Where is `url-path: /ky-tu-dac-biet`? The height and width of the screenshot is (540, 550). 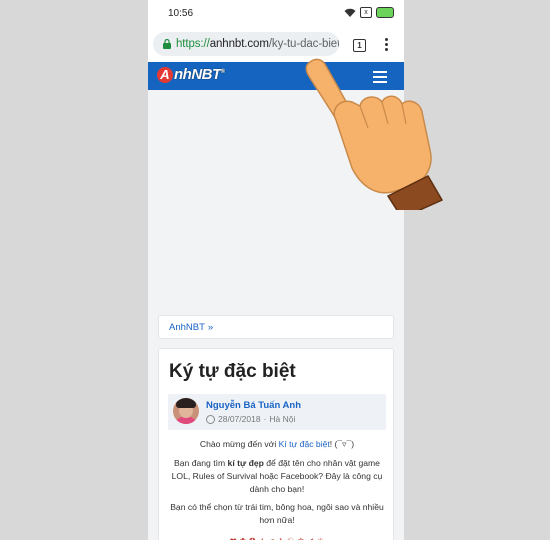 url-path: /ky-tu-dac-biet is located at coordinates (303, 44).